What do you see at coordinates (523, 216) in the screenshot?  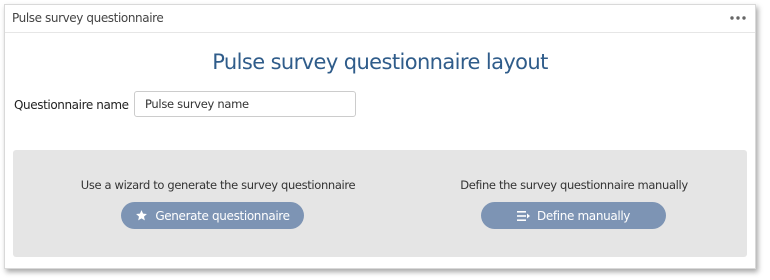 I see `list-indent-icon` at bounding box center [523, 216].